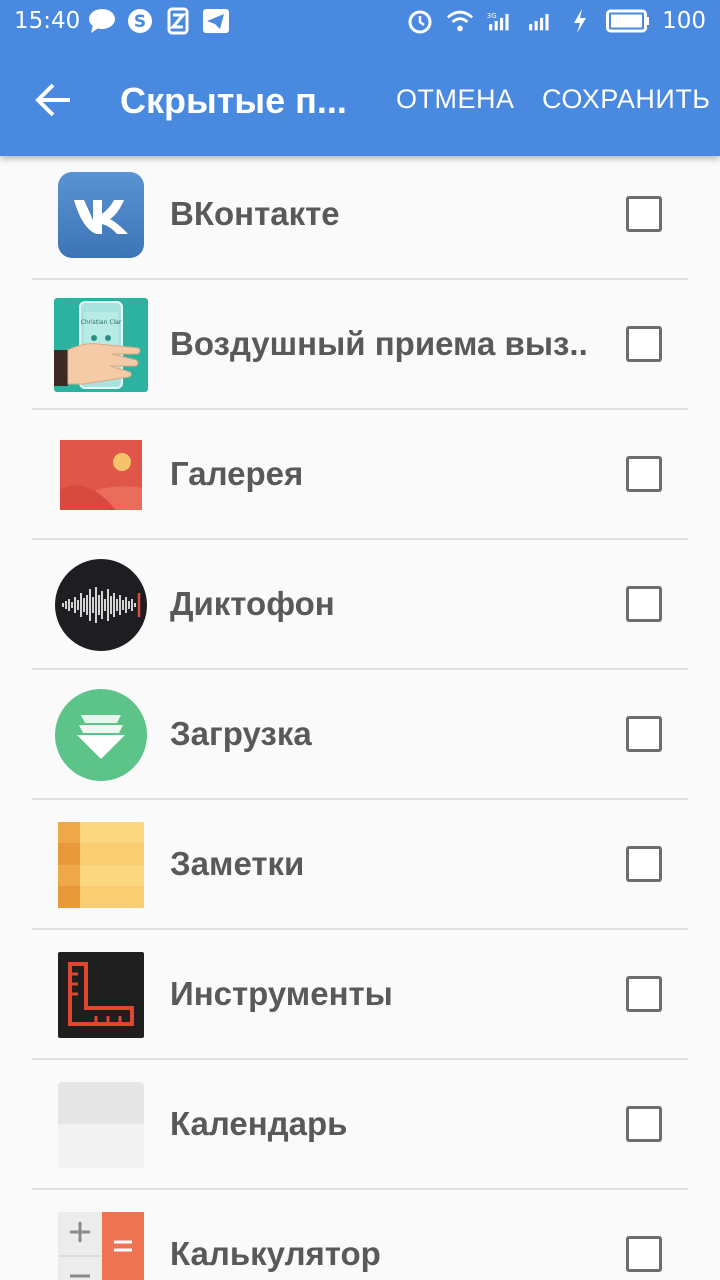 Image resolution: width=720 pixels, height=1280 pixels. Describe the element at coordinates (101, 345) in the screenshot. I see `air-call-icon: Christian Clar` at that location.